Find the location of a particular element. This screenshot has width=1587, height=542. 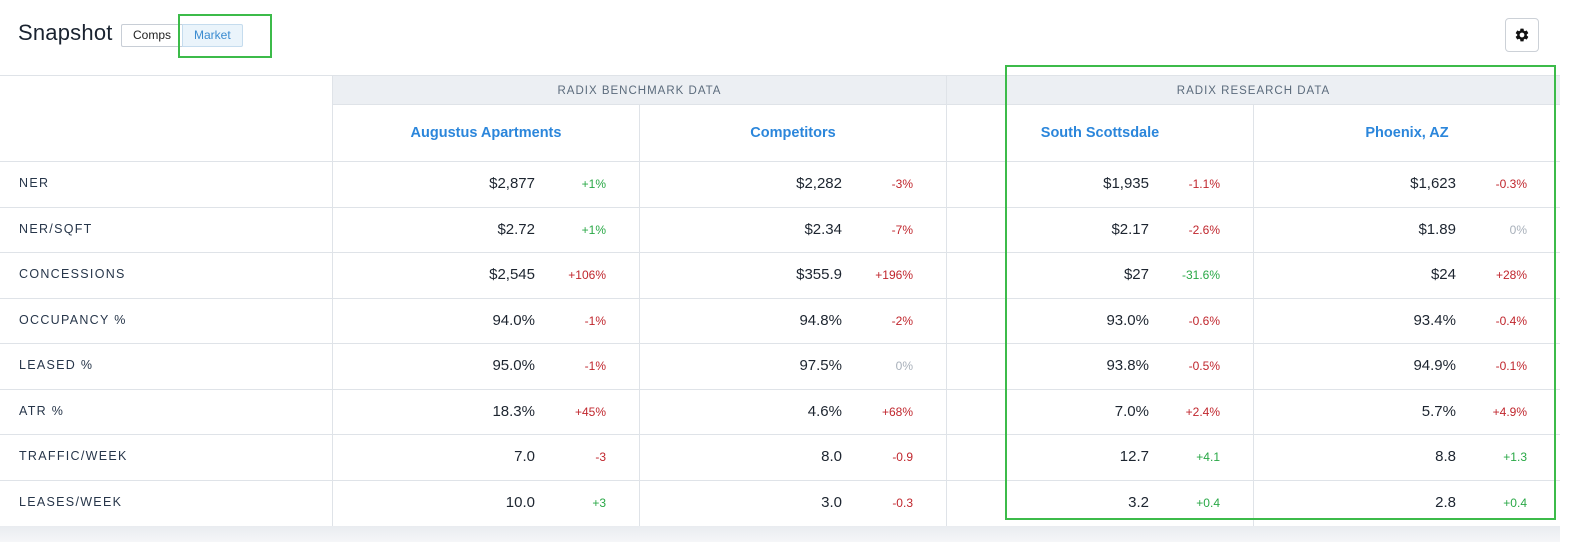

gear-icon is located at coordinates (1522, 35).